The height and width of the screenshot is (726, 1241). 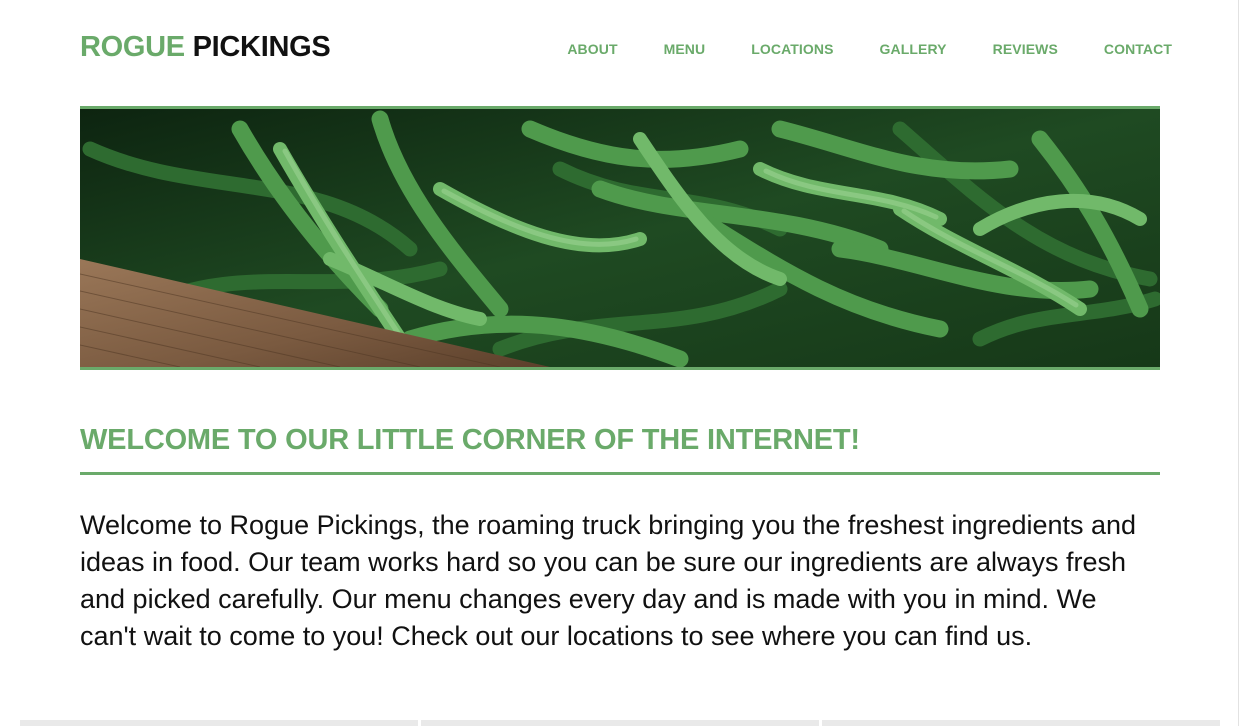 I want to click on nav-item-reviews: REVIEWS, so click(x=1025, y=50).